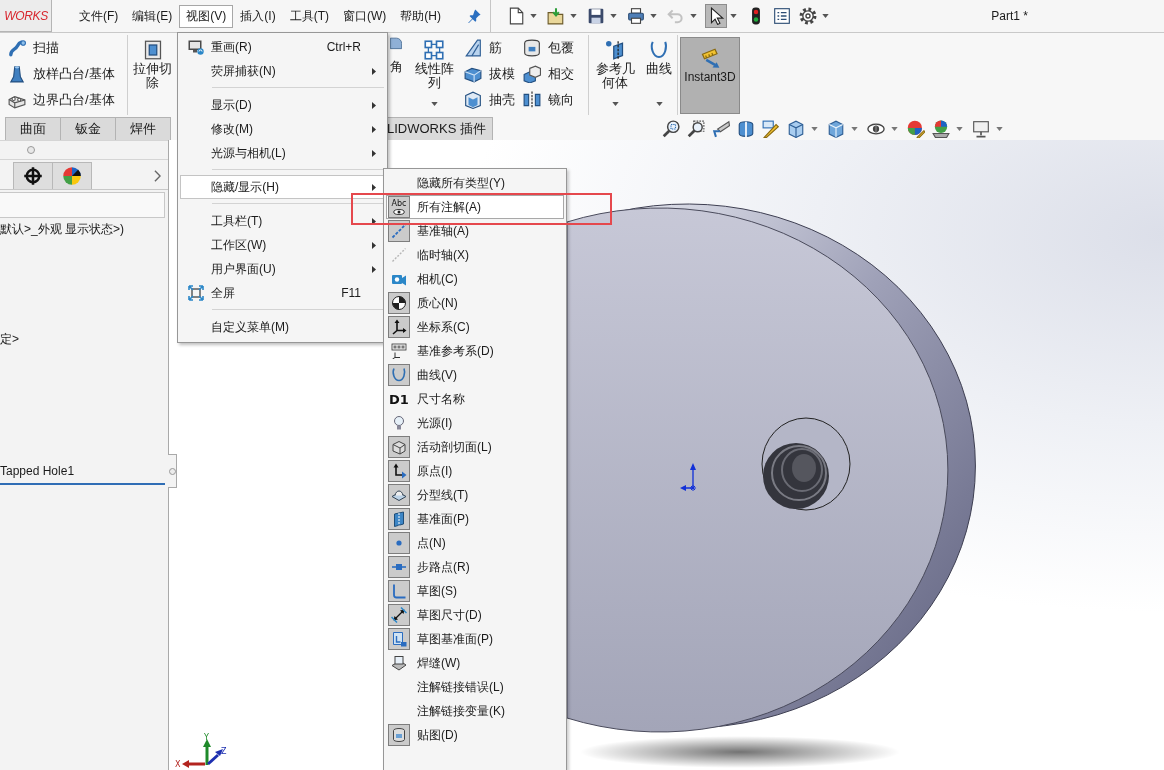 This screenshot has width=1164, height=770. What do you see at coordinates (9, 339) in the screenshot?
I see `tree-item: 定>` at bounding box center [9, 339].